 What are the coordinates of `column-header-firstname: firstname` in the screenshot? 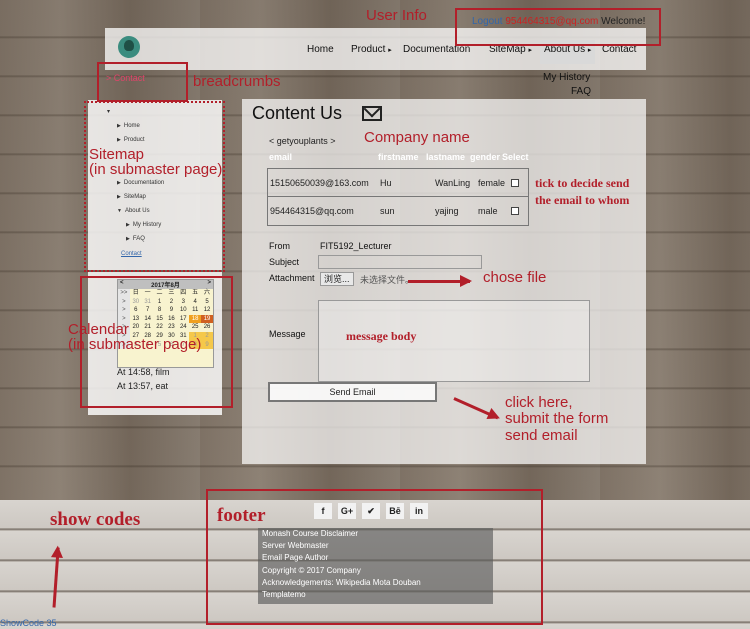 It's located at (398, 157).